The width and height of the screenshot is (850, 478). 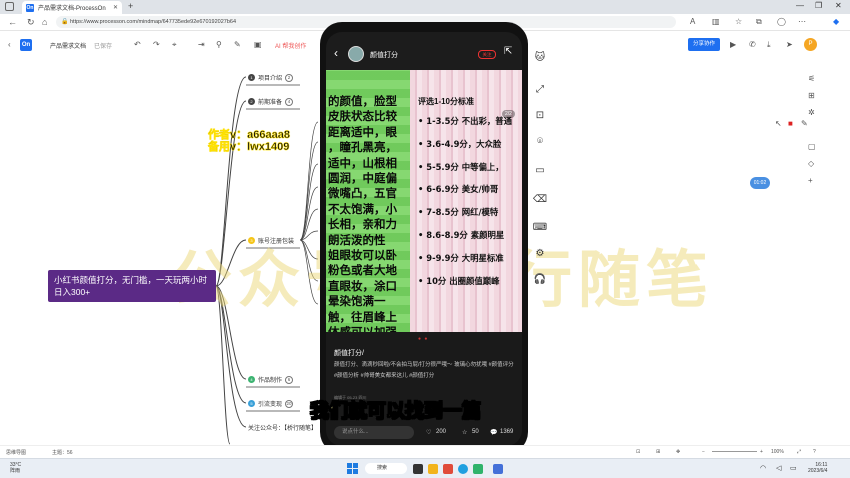 What do you see at coordinates (540, 171) in the screenshot?
I see `cast-icon: ▭` at bounding box center [540, 171].